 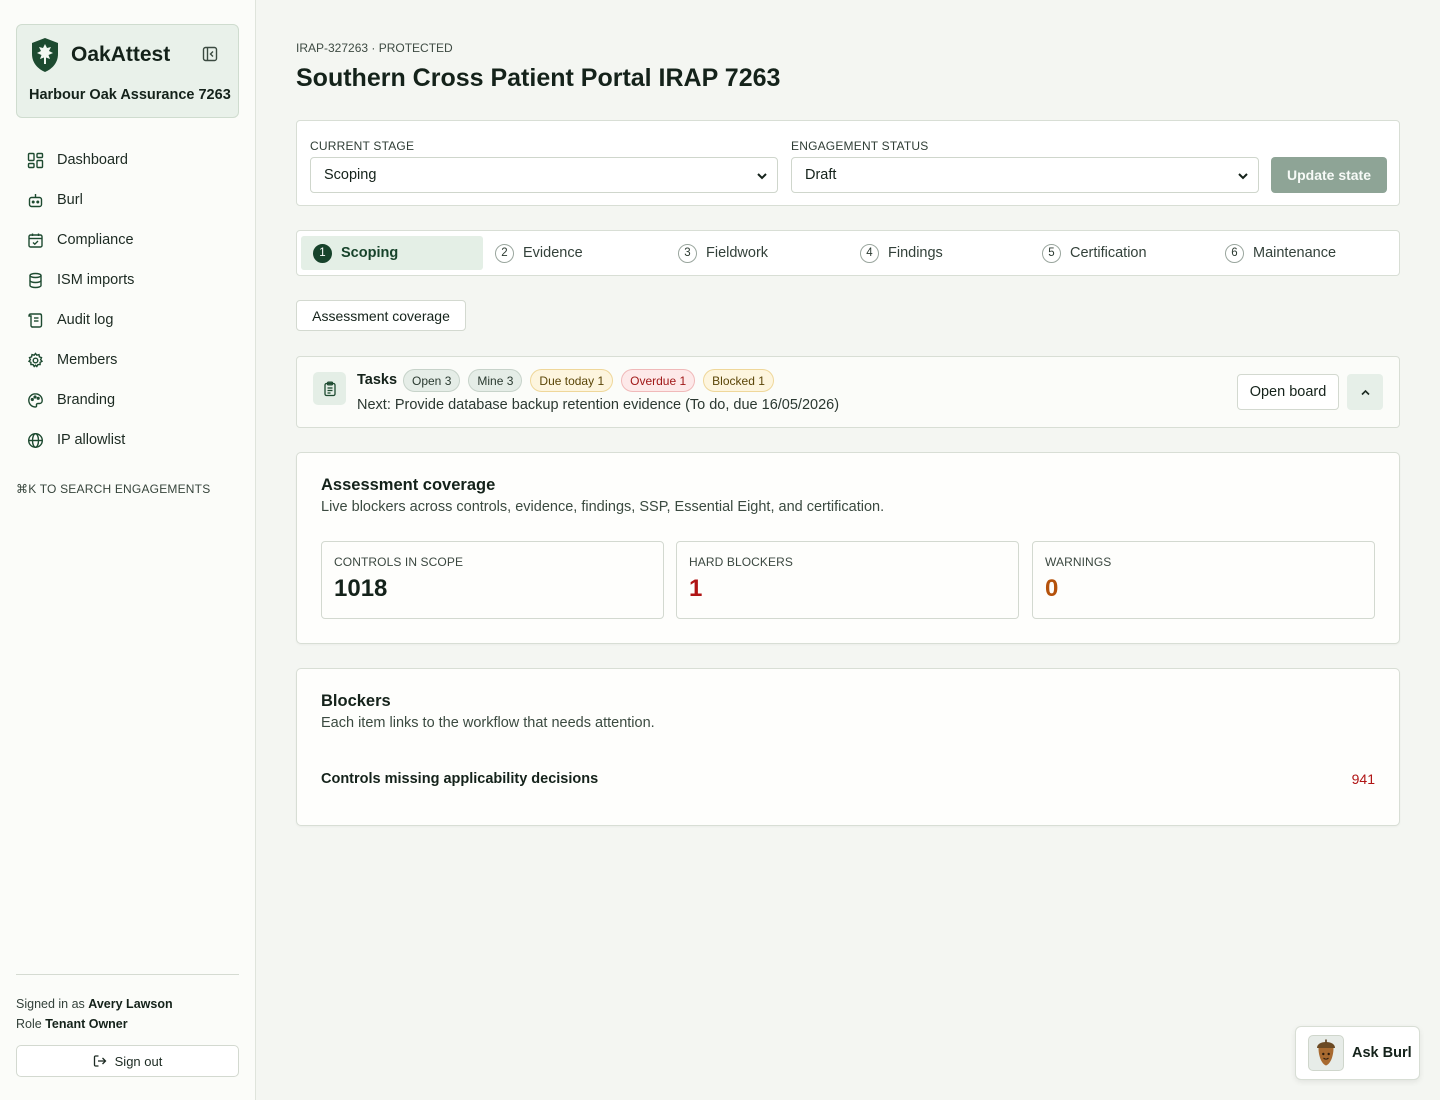 I want to click on sidebar-item-compliance: Compliance, so click(x=127, y=240).